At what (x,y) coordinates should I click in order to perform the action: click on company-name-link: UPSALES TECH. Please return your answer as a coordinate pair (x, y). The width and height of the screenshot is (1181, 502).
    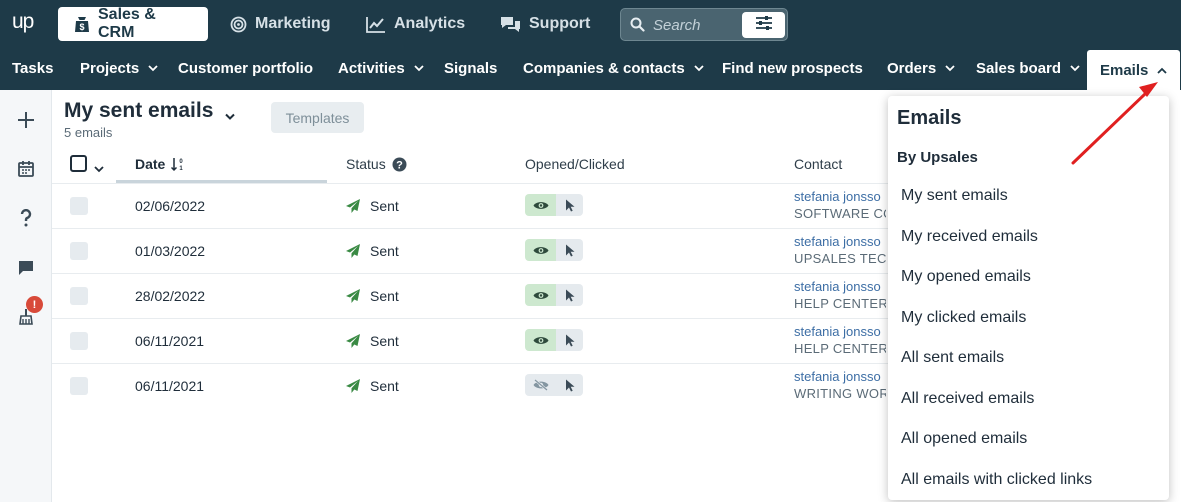
    Looking at the image, I should click on (840, 258).